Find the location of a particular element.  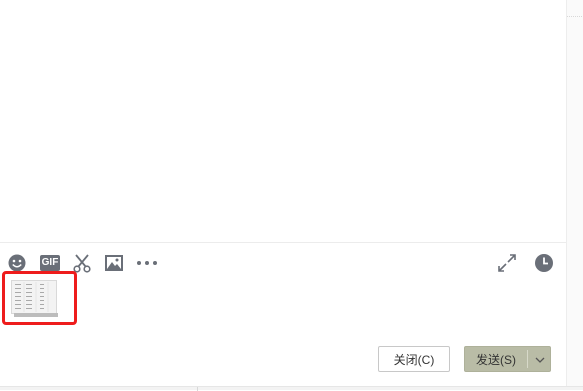

right-sidebar is located at coordinates (574, 195).